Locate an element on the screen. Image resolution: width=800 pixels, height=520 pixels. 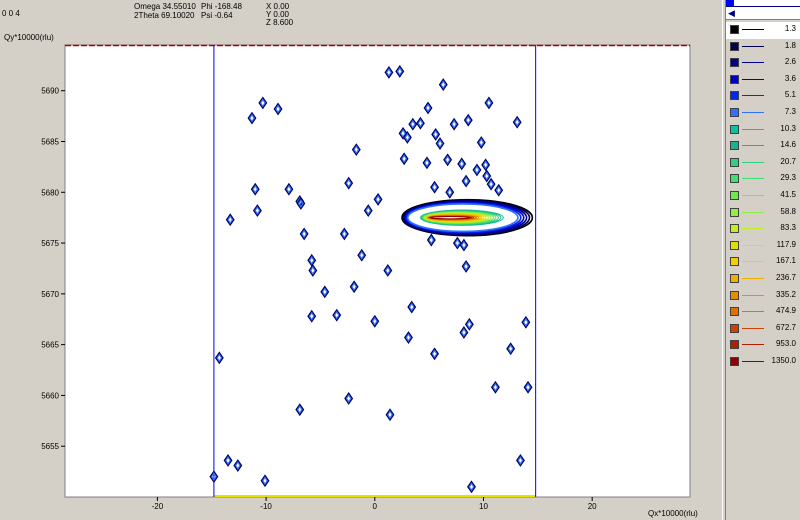
legend-scrollbar: ◀ is located at coordinates (763, 13).